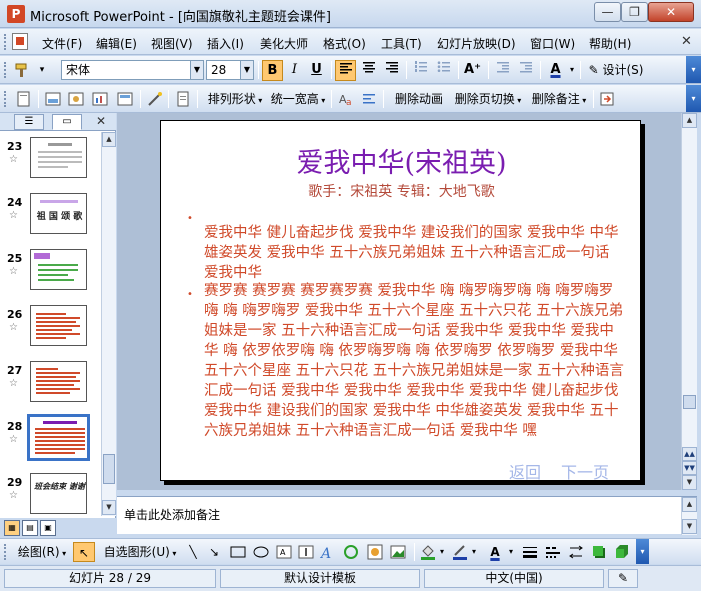 The width and height of the screenshot is (701, 591). Describe the element at coordinates (108, 324) in the screenshot. I see `thumbnail-scrollbar: ▲ ▼` at that location.